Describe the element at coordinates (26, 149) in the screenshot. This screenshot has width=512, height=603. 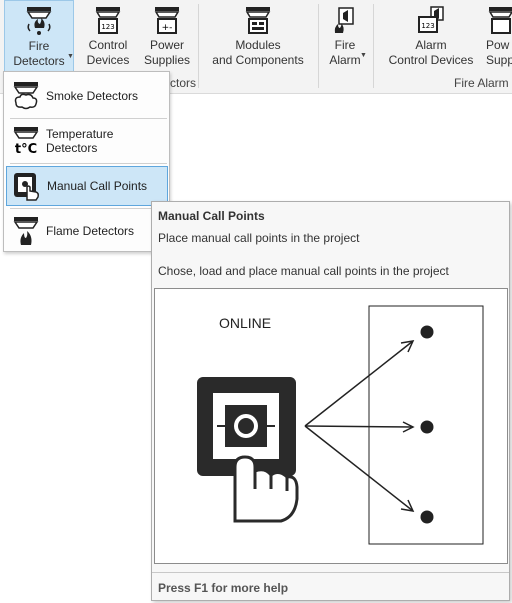
I see `svg-text: t°C` at that location.